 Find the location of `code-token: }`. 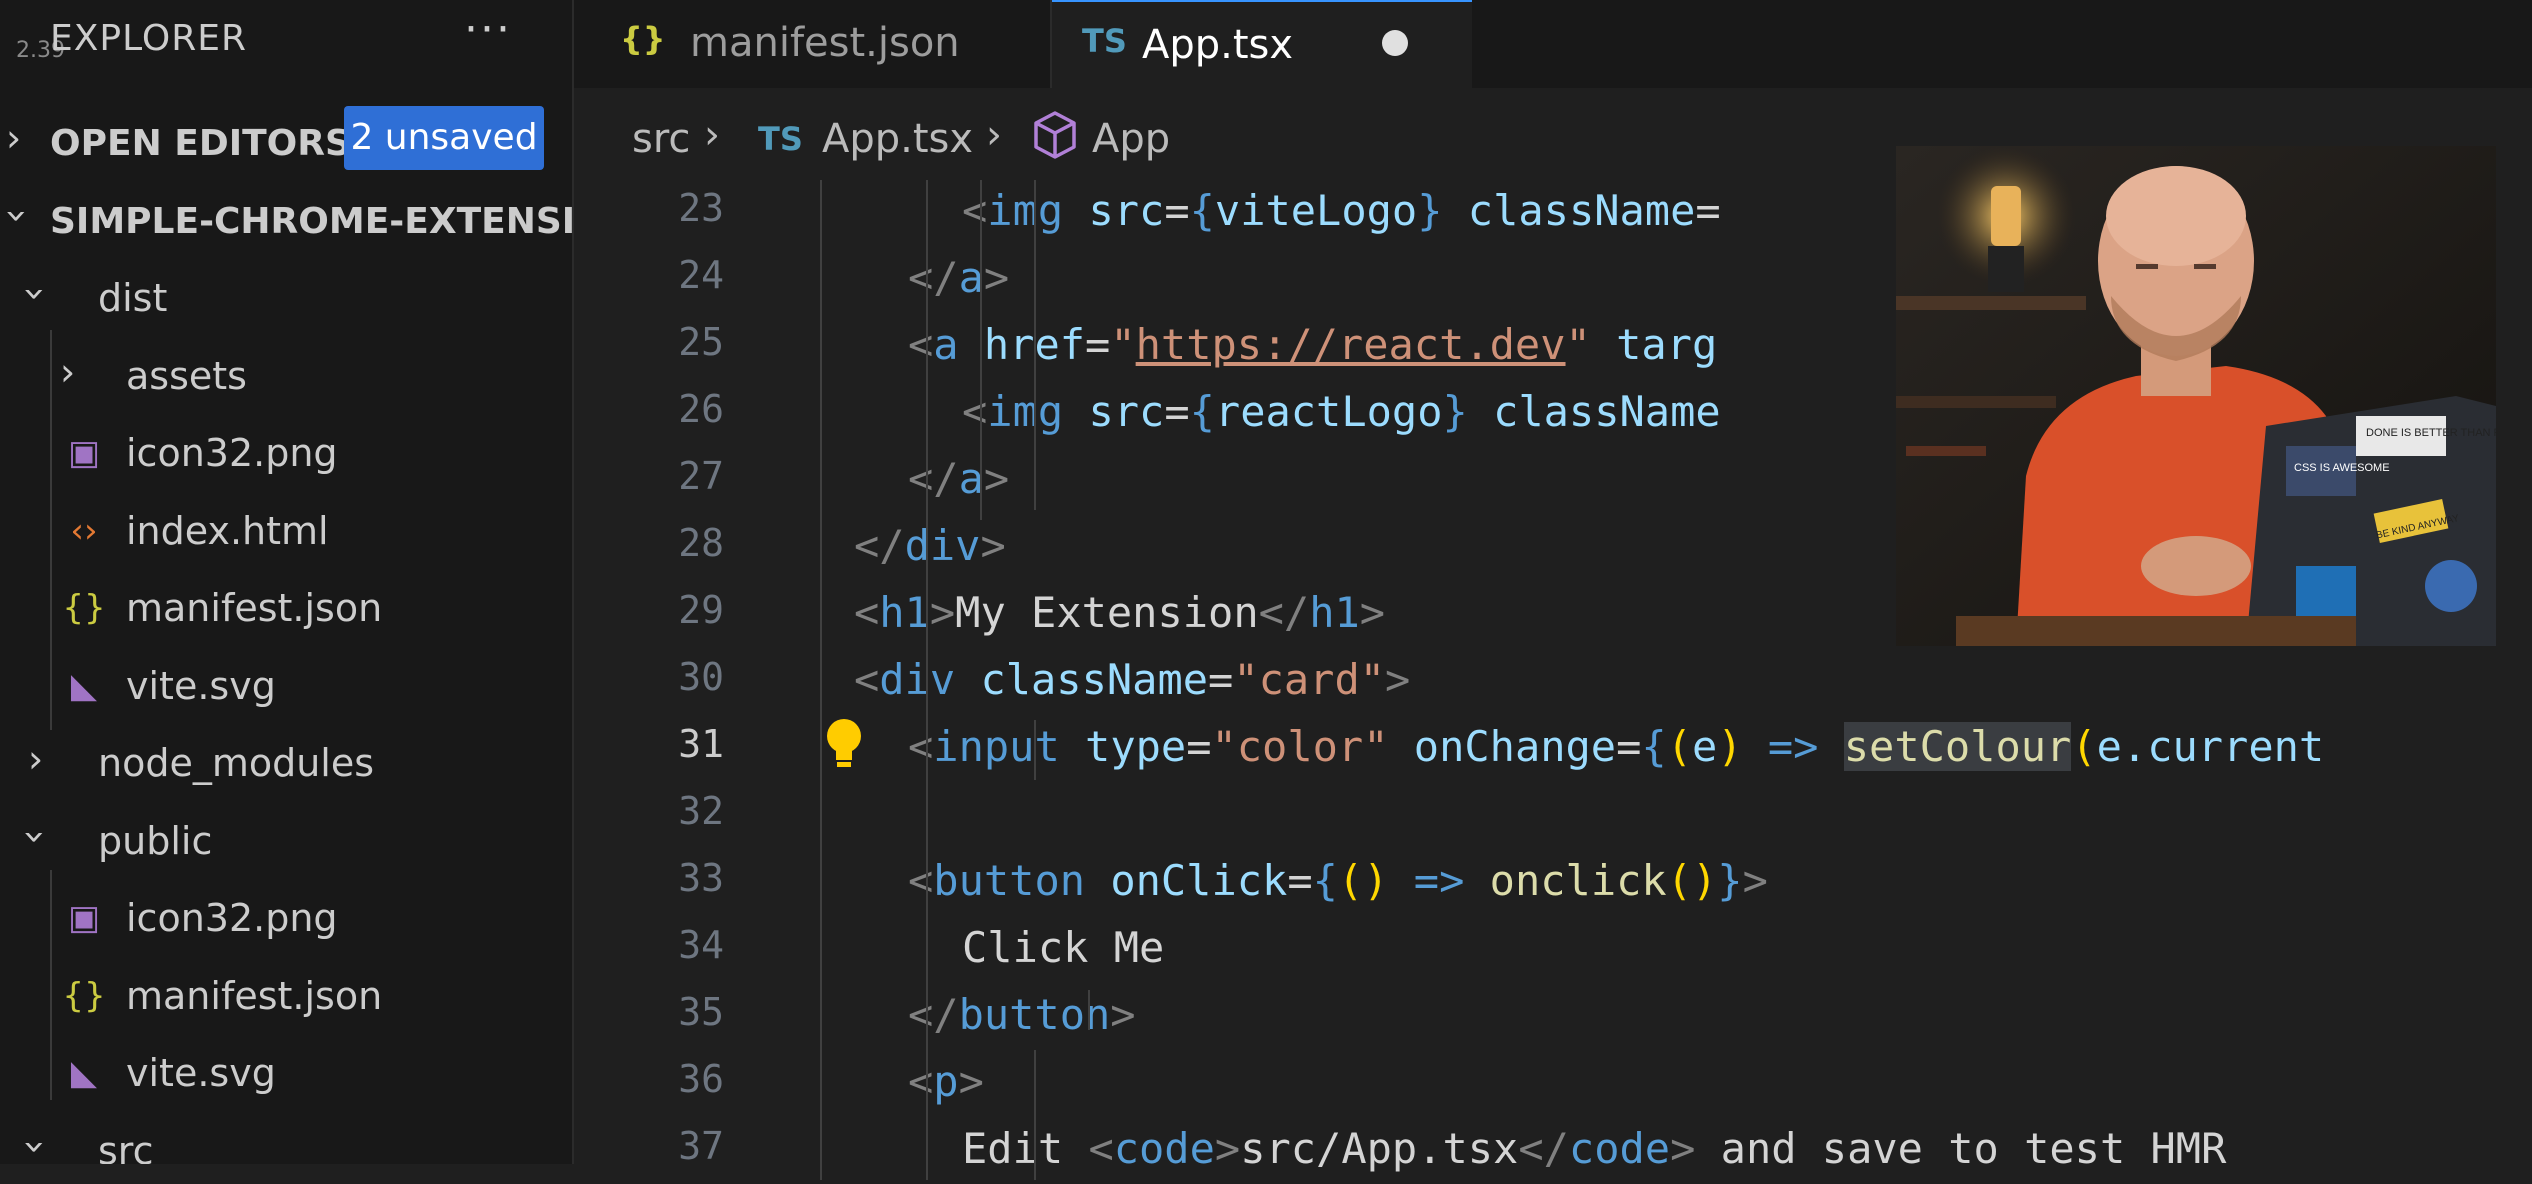

code-token: } is located at coordinates (1430, 210).